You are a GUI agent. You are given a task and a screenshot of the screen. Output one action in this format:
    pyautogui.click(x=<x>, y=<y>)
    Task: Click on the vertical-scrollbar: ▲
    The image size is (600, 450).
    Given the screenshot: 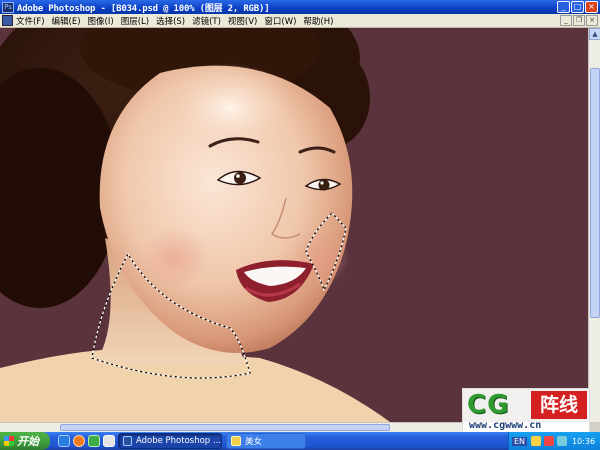 What is the action you would take?
    pyautogui.click(x=594, y=225)
    